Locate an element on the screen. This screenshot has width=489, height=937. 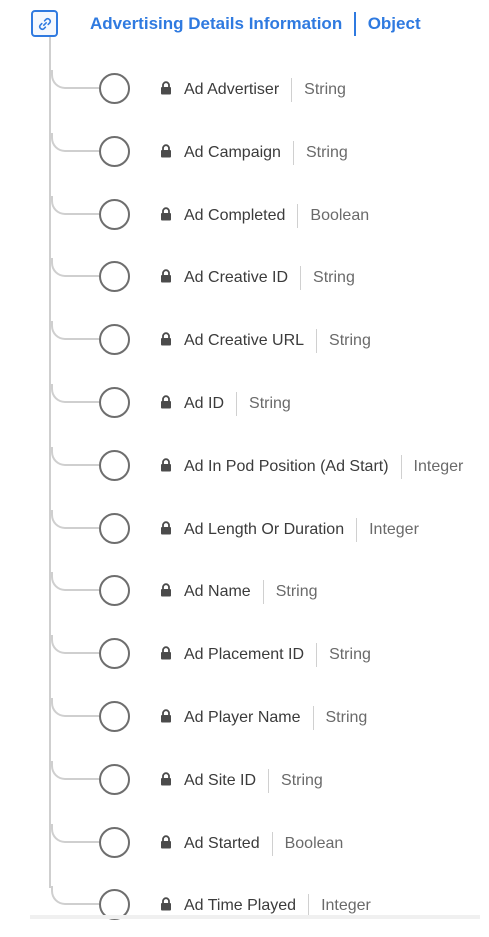
field-label-group: Ad Site ID String is located at coordinates (253, 781).